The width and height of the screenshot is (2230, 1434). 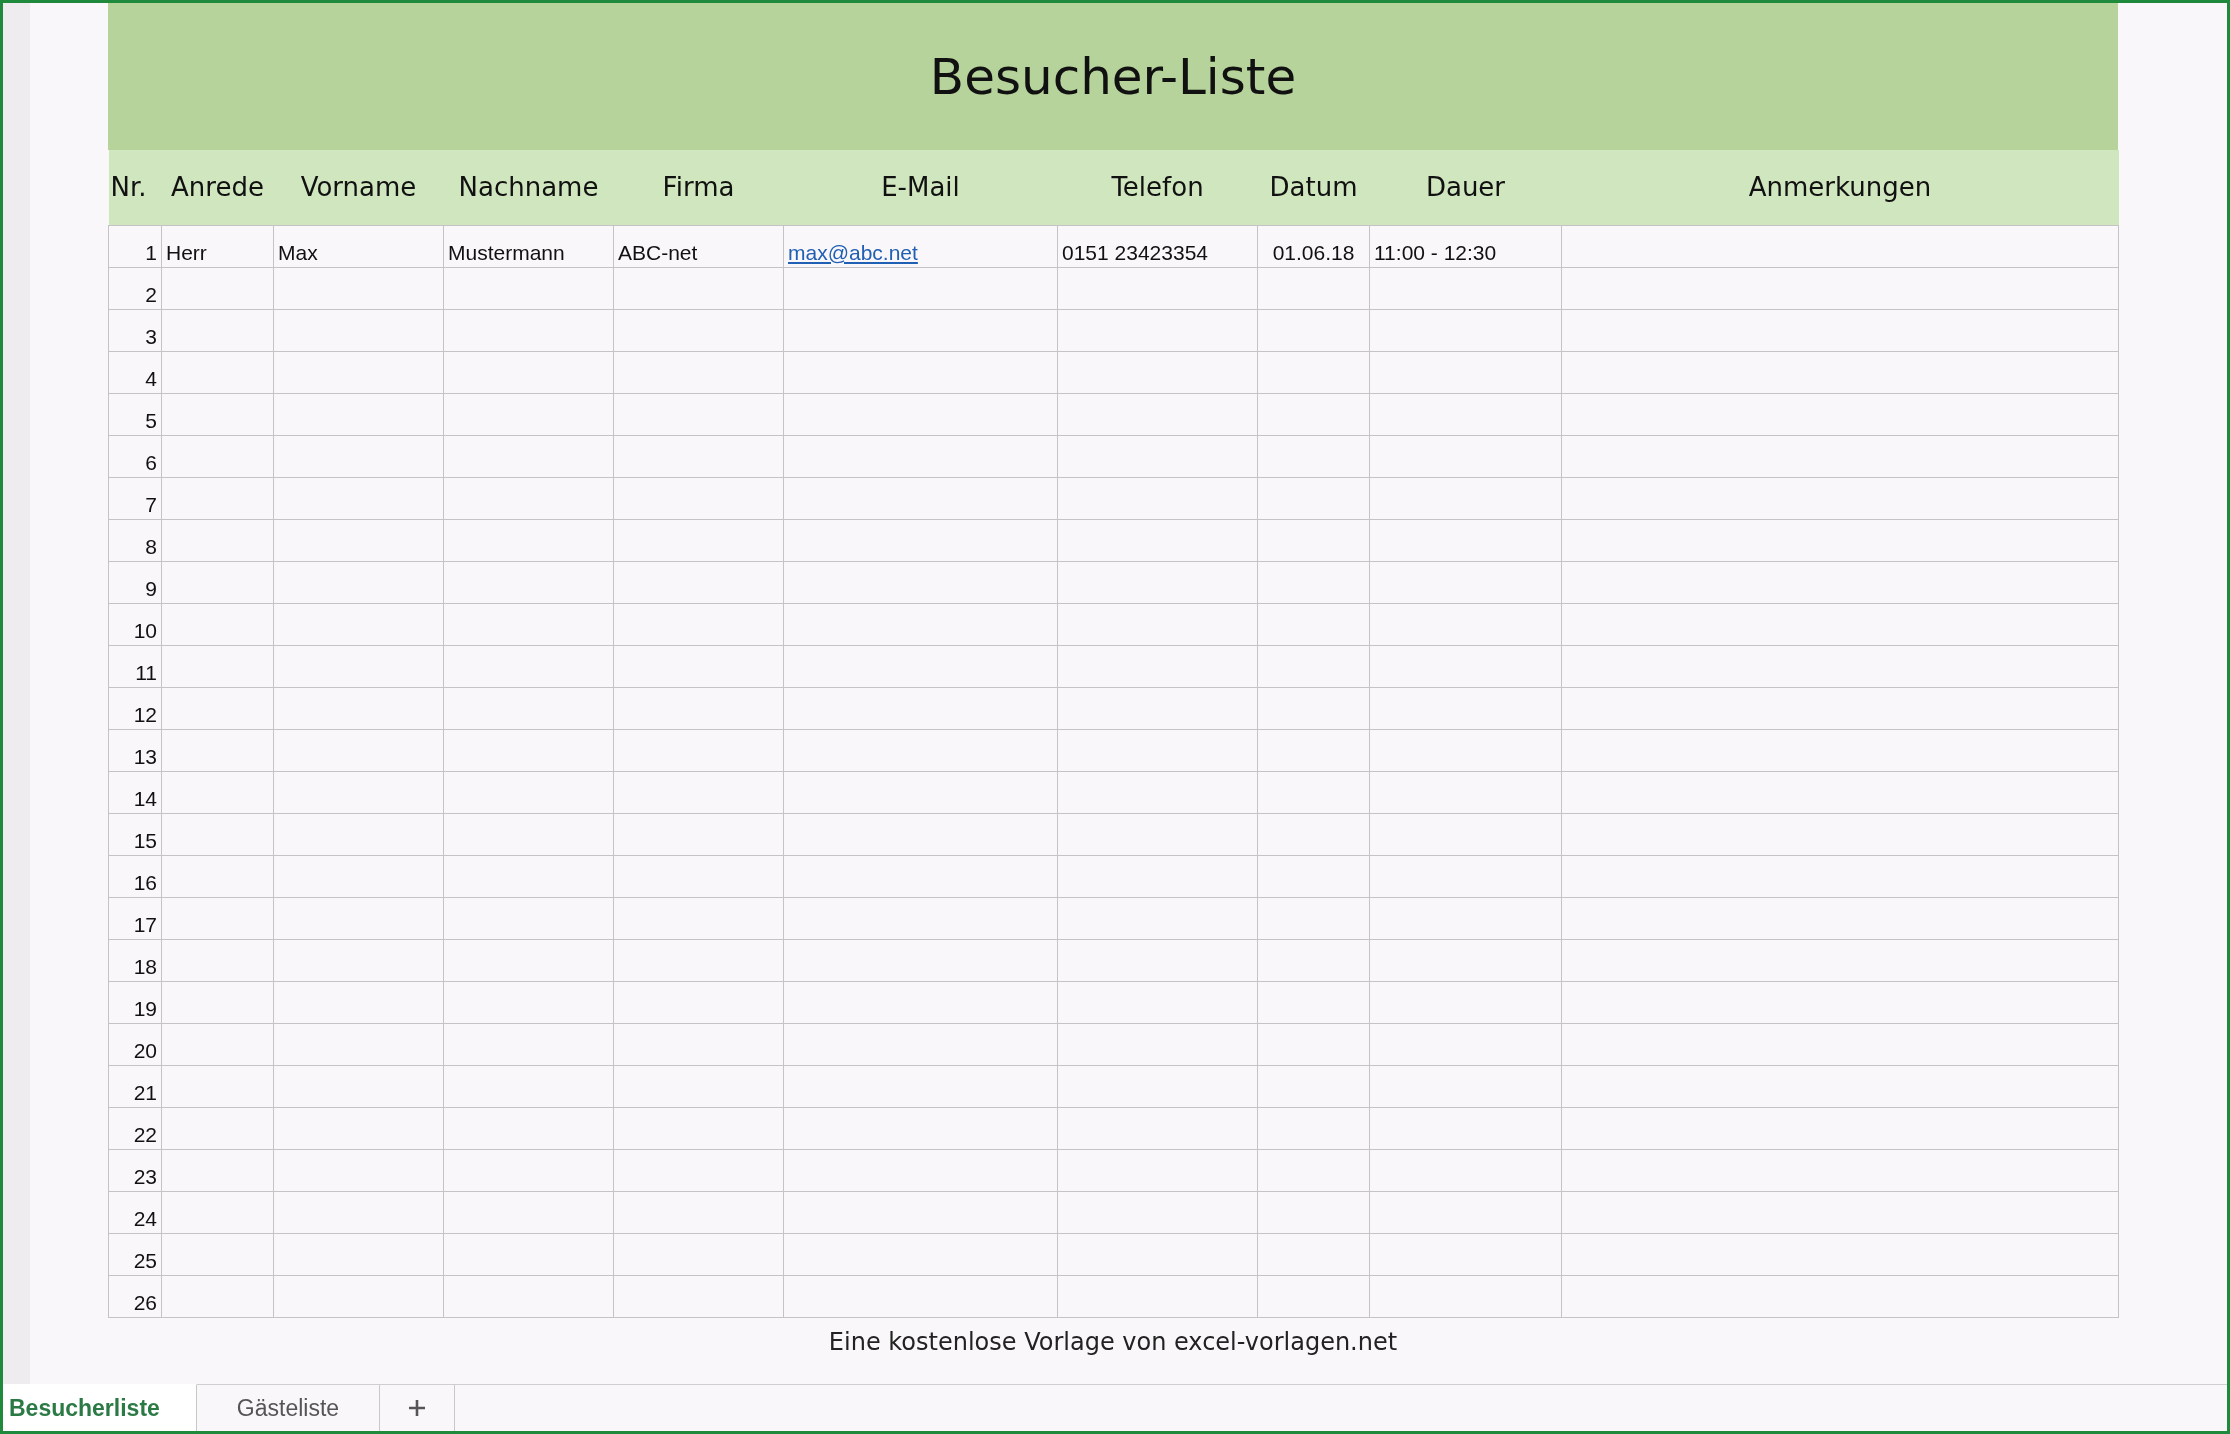 I want to click on column-header: Vorname, so click(x=358, y=187).